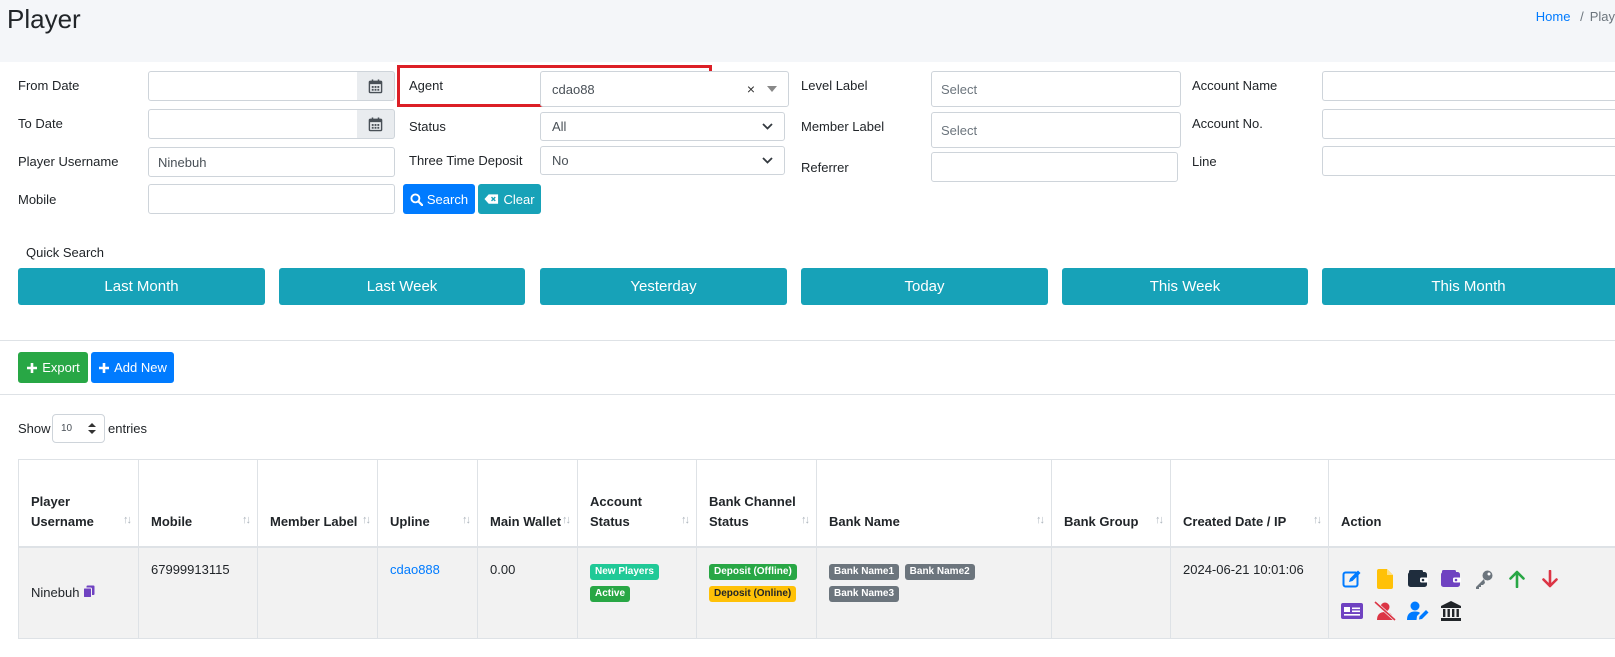 The width and height of the screenshot is (1615, 657). What do you see at coordinates (1517, 579) in the screenshot?
I see `arrow-up-icon` at bounding box center [1517, 579].